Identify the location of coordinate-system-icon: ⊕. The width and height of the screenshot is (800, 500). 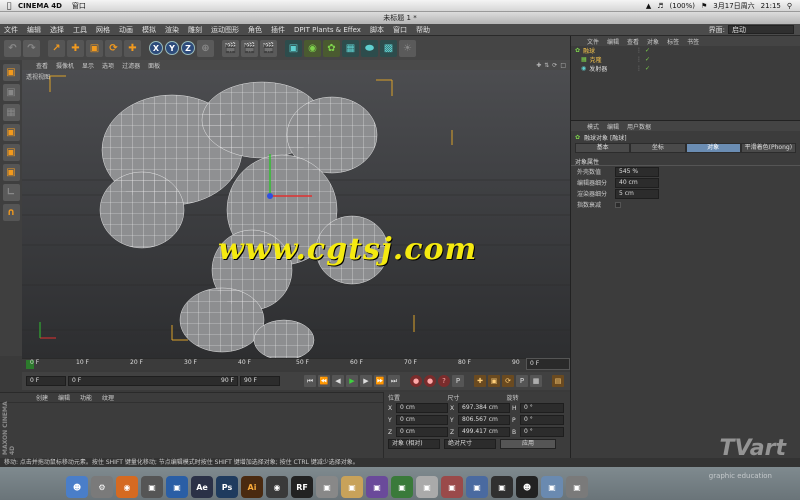
(205, 48).